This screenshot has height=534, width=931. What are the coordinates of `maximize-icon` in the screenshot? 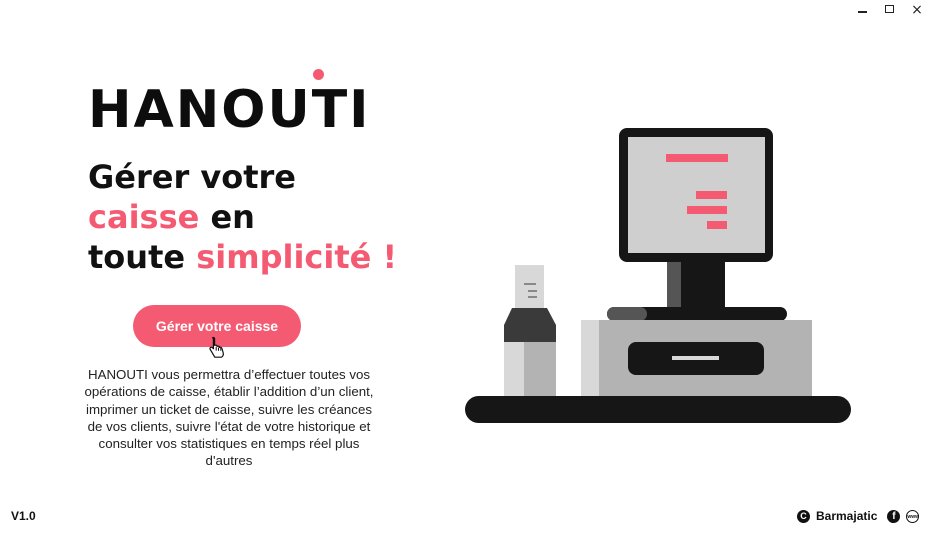 It's located at (890, 10).